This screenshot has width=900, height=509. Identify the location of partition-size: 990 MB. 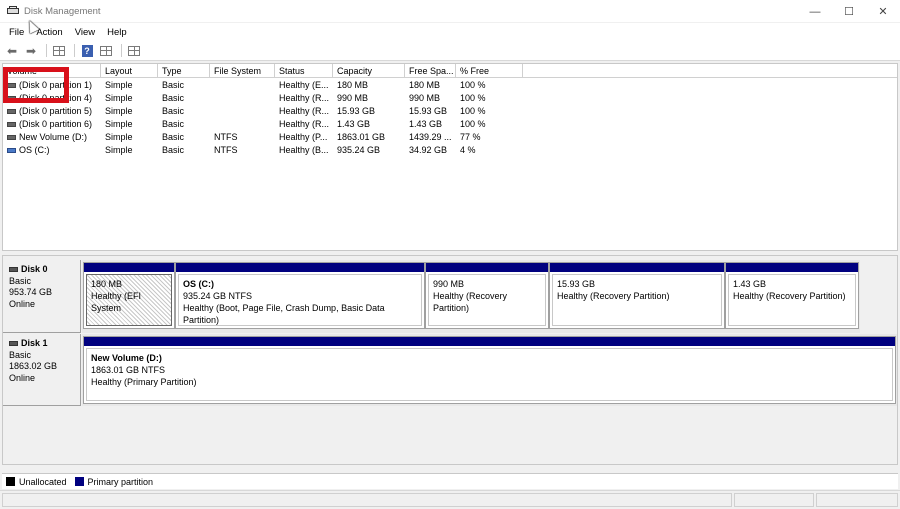
(449, 284).